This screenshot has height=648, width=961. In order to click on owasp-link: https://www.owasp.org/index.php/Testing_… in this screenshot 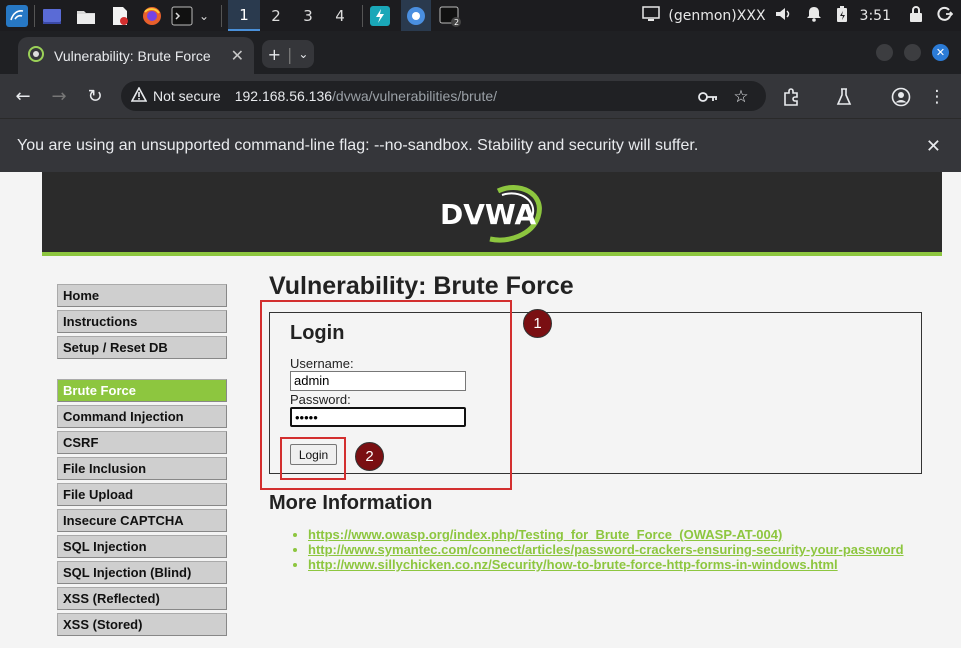, I will do `click(545, 534)`.